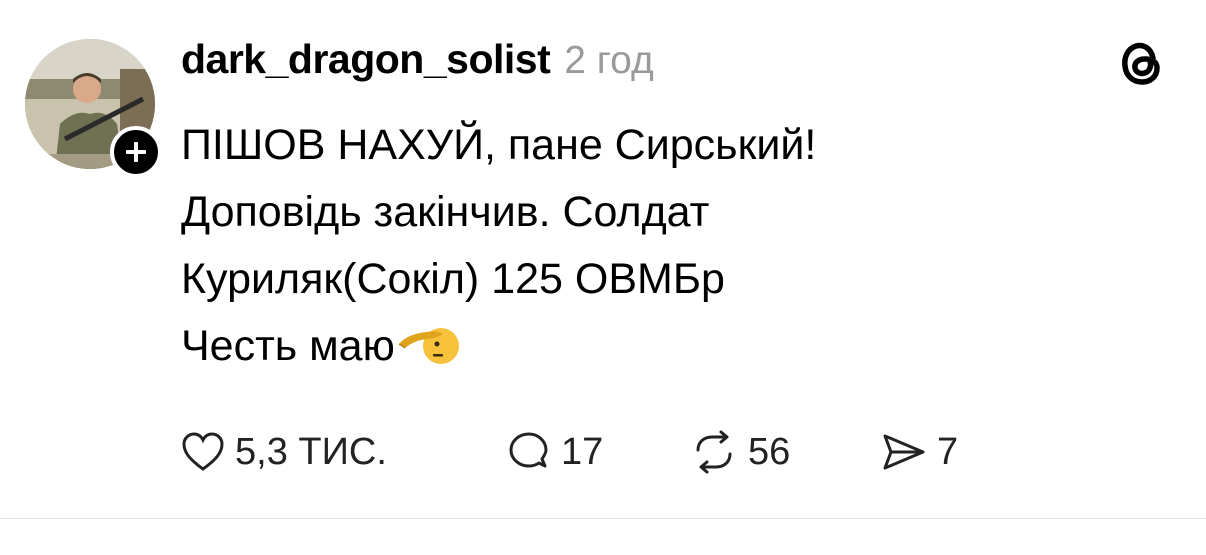 The width and height of the screenshot is (1206, 555). I want to click on reply-button: 17, so click(555, 452).